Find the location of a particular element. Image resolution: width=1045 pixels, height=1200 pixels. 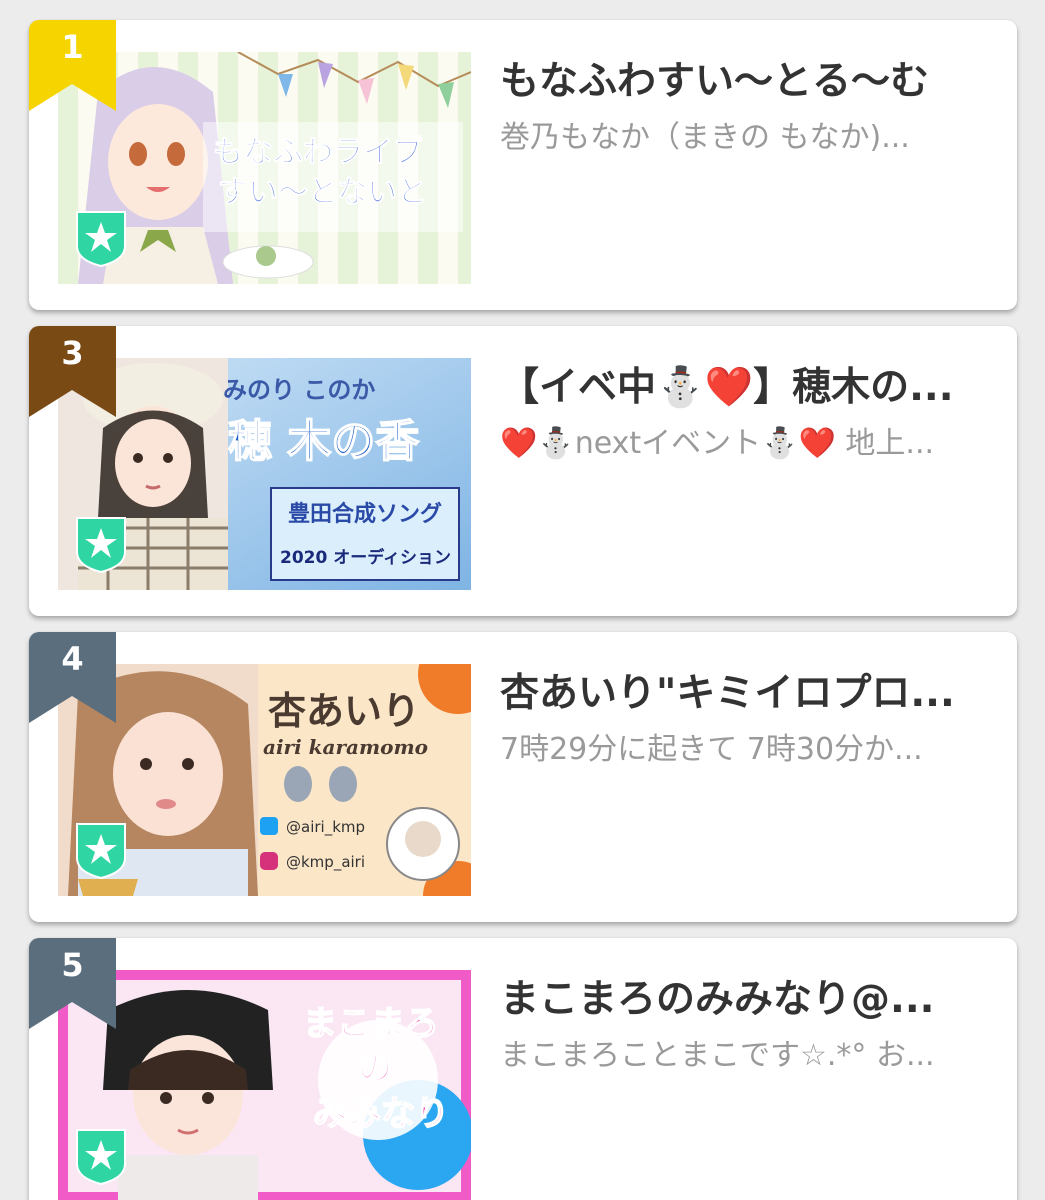

thumbnail-caption: みのり このか is located at coordinates (299, 390).